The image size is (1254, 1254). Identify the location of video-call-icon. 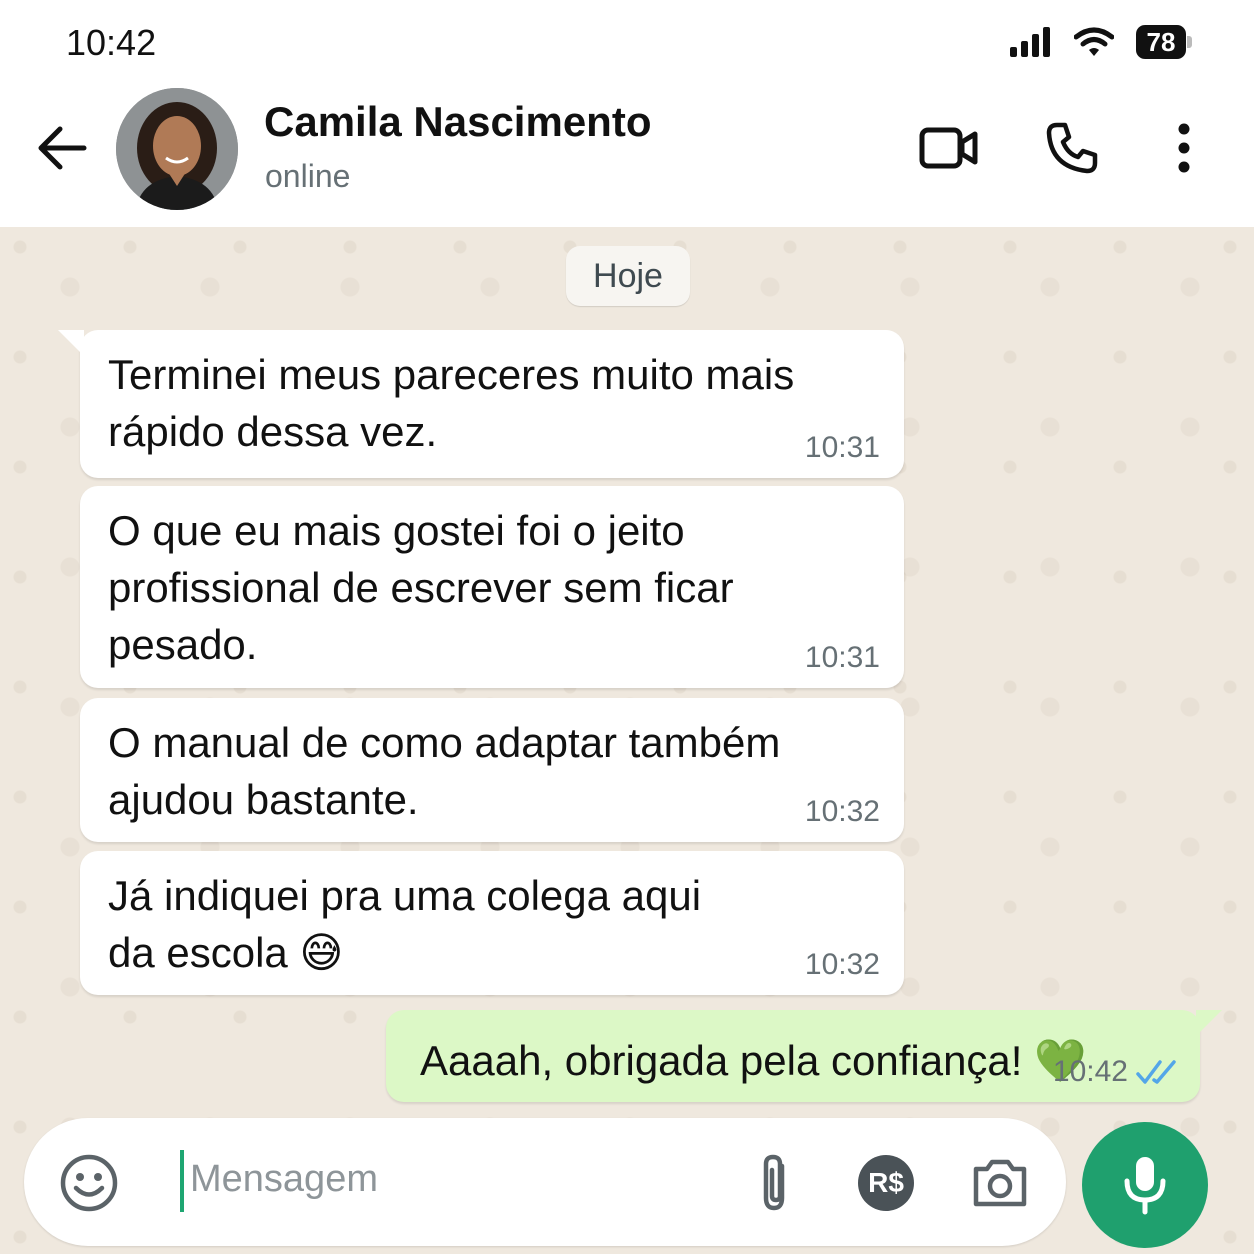
(948, 148).